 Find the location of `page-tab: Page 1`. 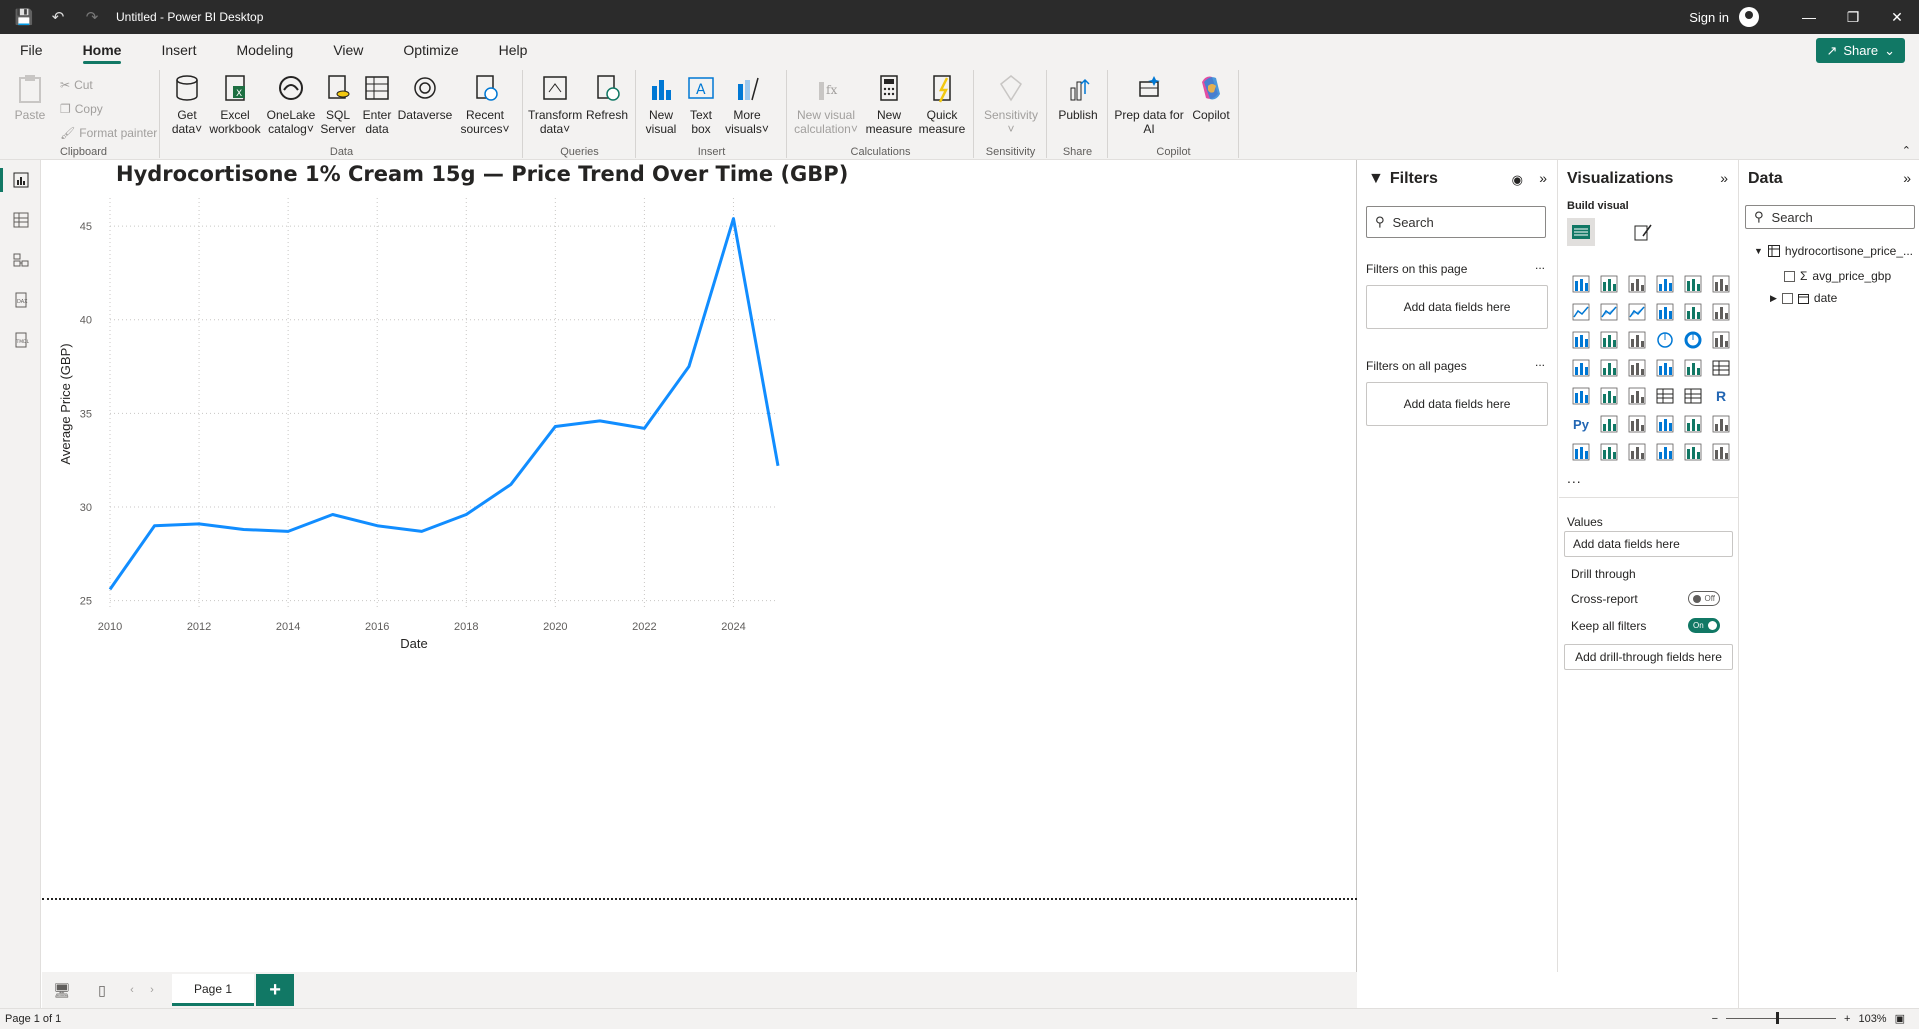

page-tab: Page 1 is located at coordinates (213, 990).